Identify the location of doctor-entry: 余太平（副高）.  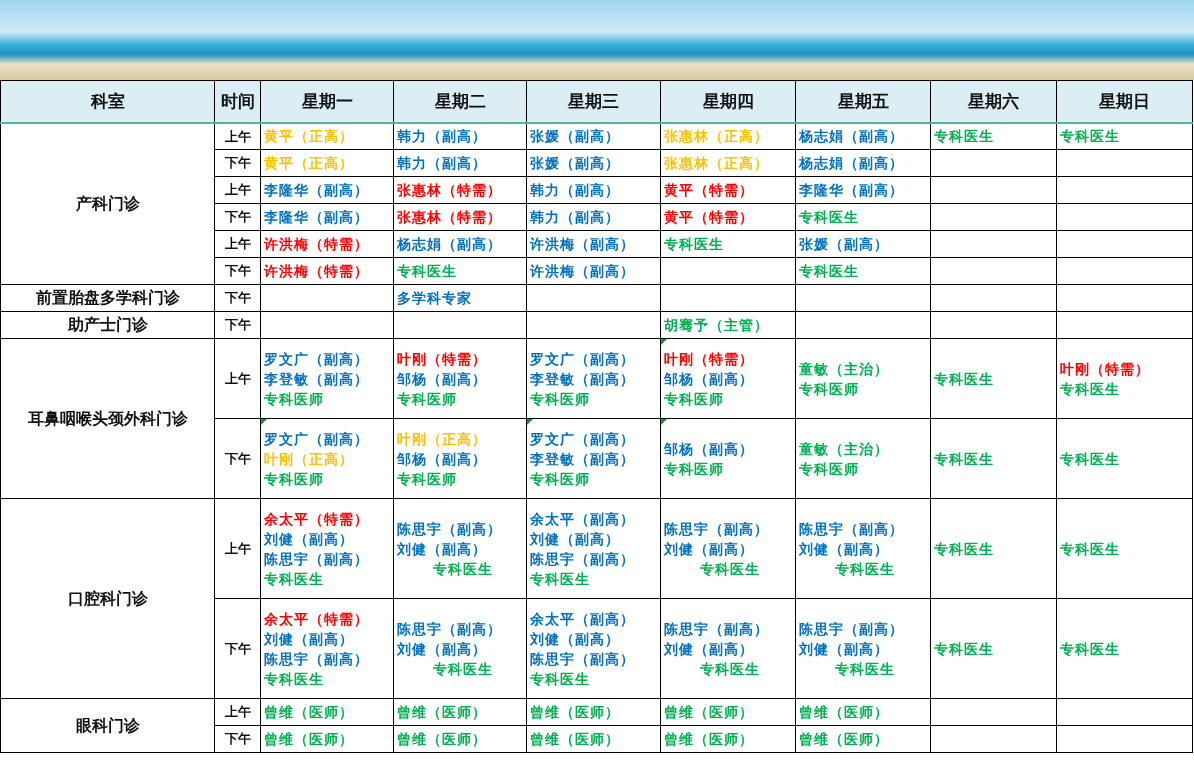
(583, 619).